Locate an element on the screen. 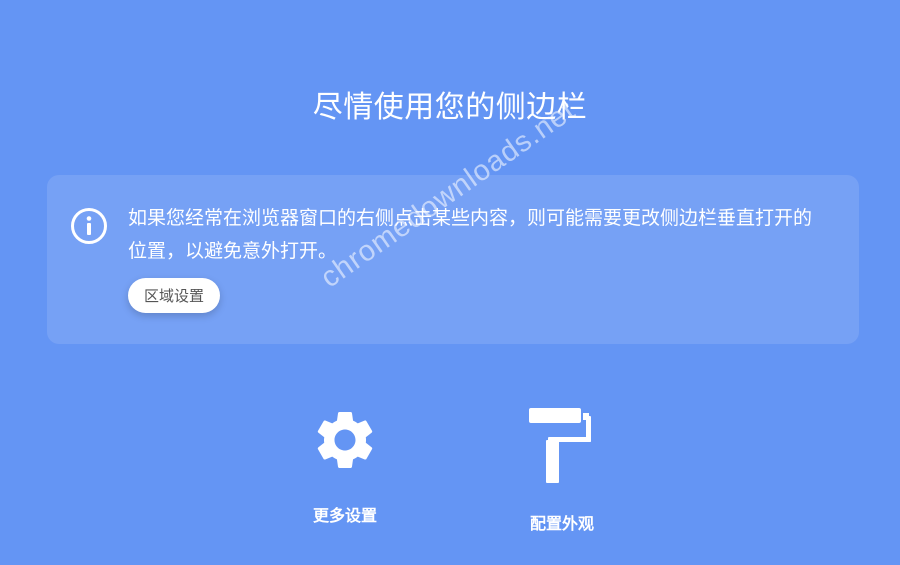 This screenshot has height=565, width=900. info-icon is located at coordinates (89, 226).